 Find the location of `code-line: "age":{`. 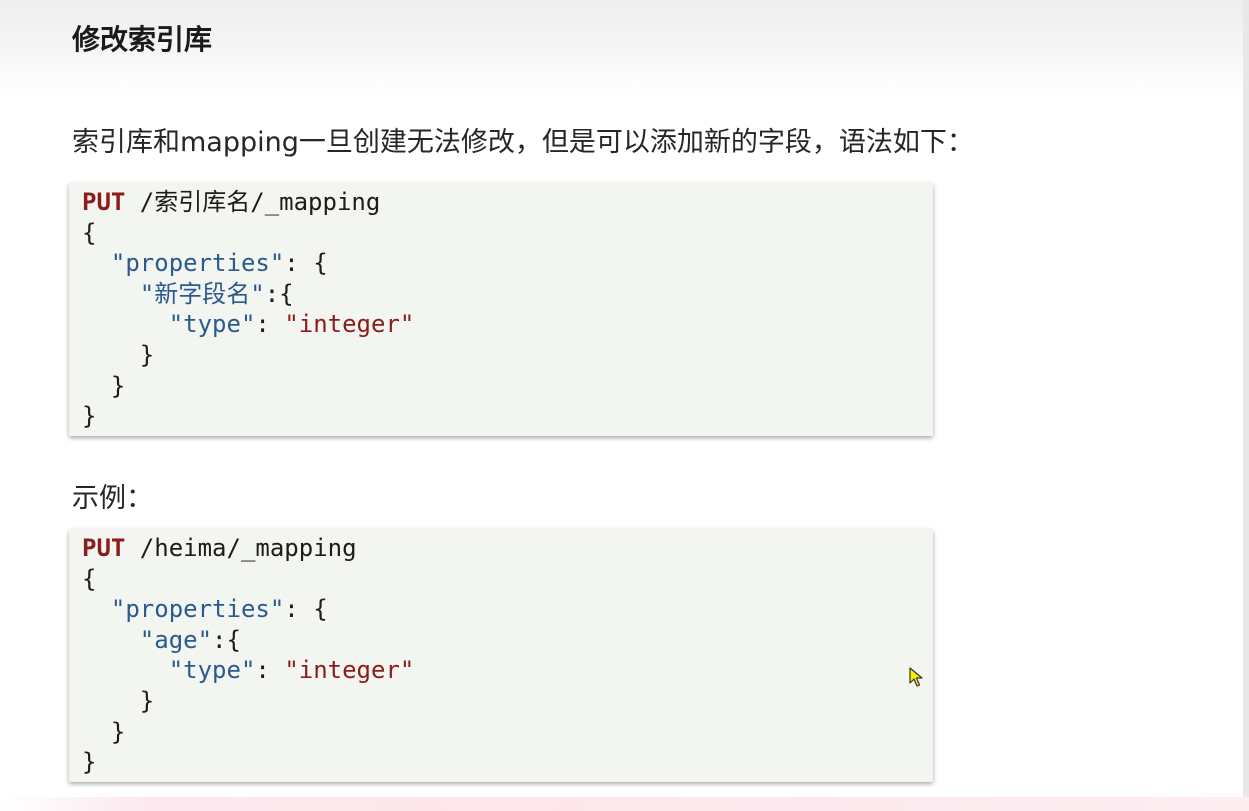

code-line: "age":{ is located at coordinates (501, 640).